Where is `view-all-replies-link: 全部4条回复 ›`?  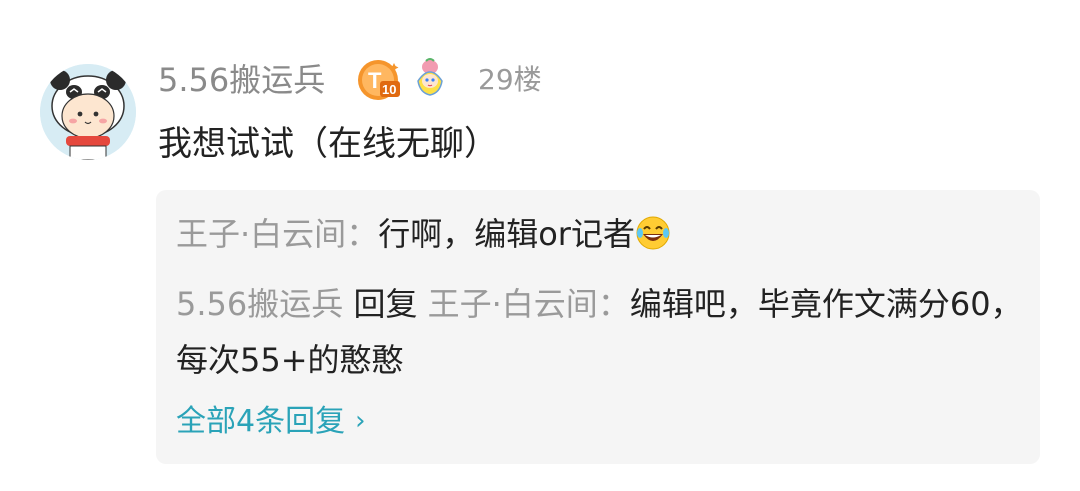
view-all-replies-link: 全部4条回复 › is located at coordinates (271, 421).